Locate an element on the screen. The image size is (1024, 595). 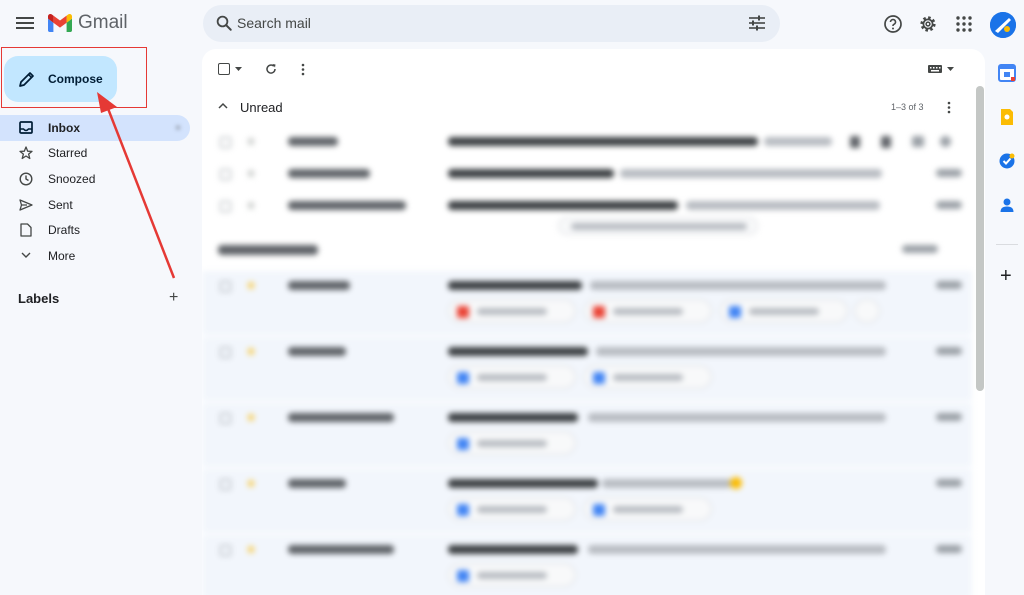
search-options-icon is located at coordinates (757, 23).